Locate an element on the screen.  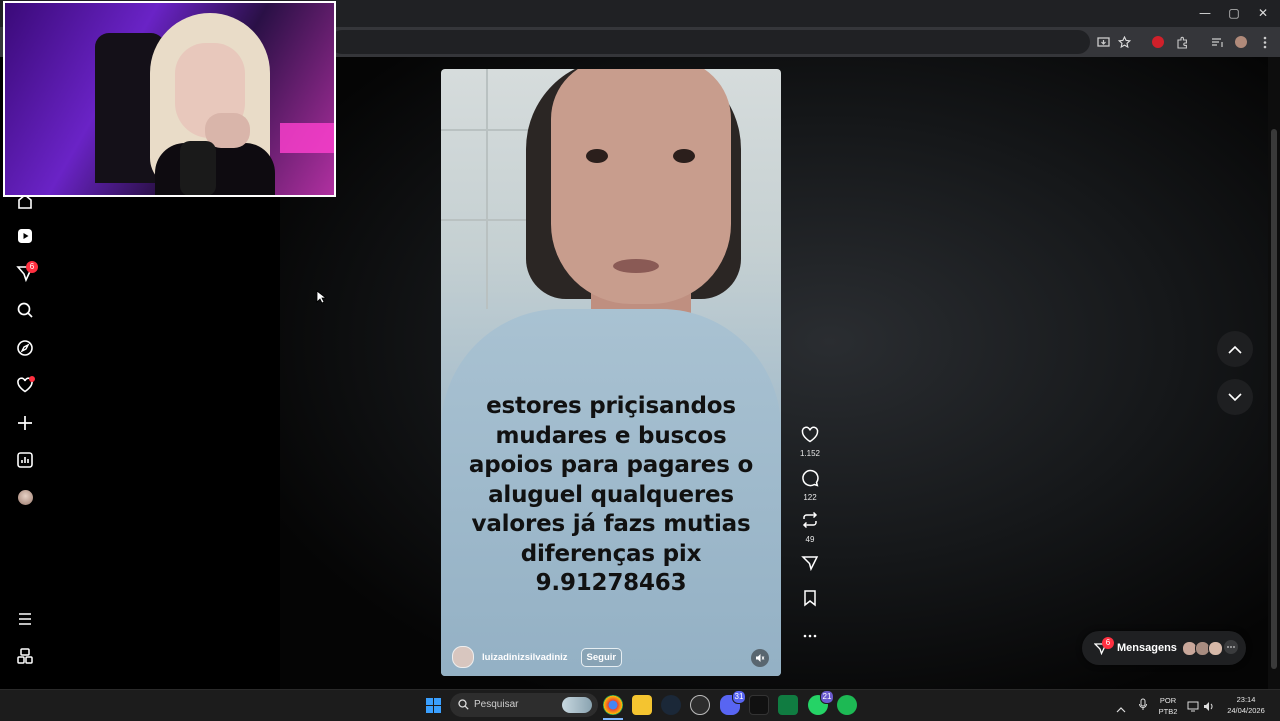
more-contacts-icon is located at coordinates (1231, 647).